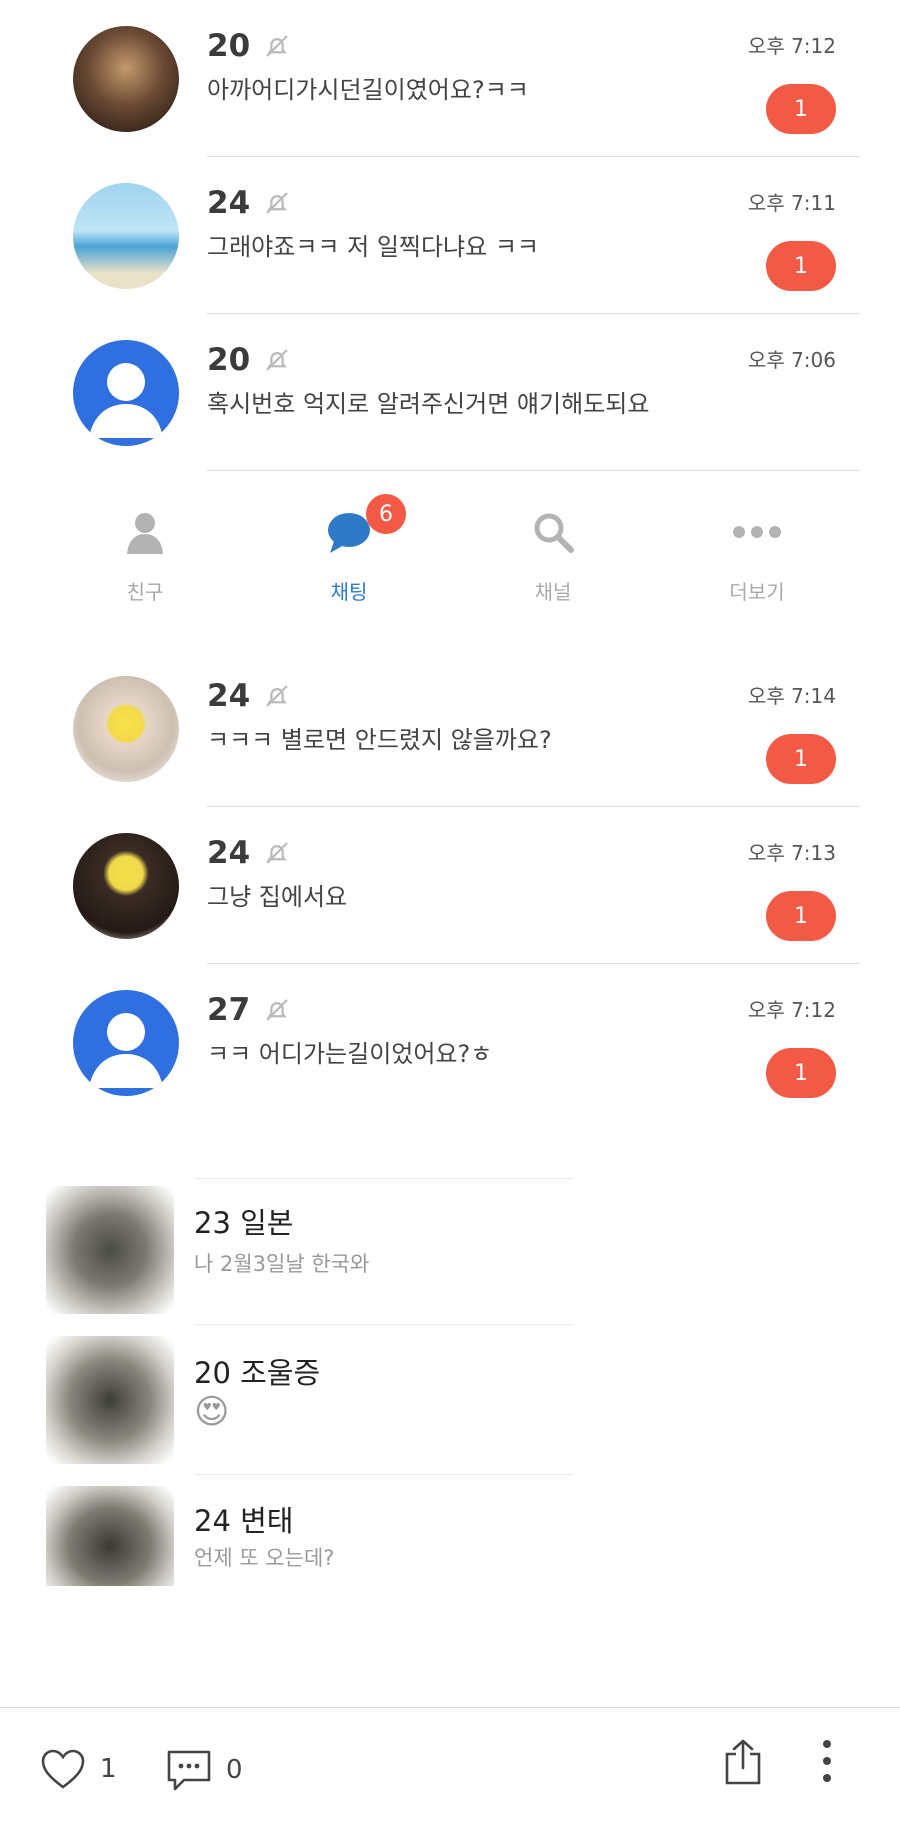  I want to click on chat-message: ㅋㅋㅋ 별로면 안드렸지 않을까요?, so click(379, 740).